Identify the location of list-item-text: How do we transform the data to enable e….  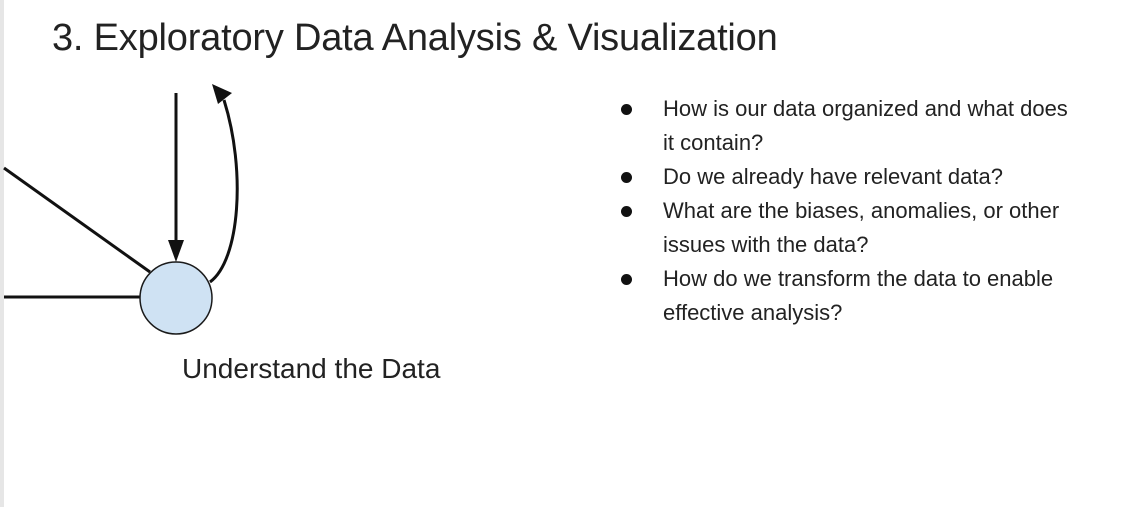
(858, 295).